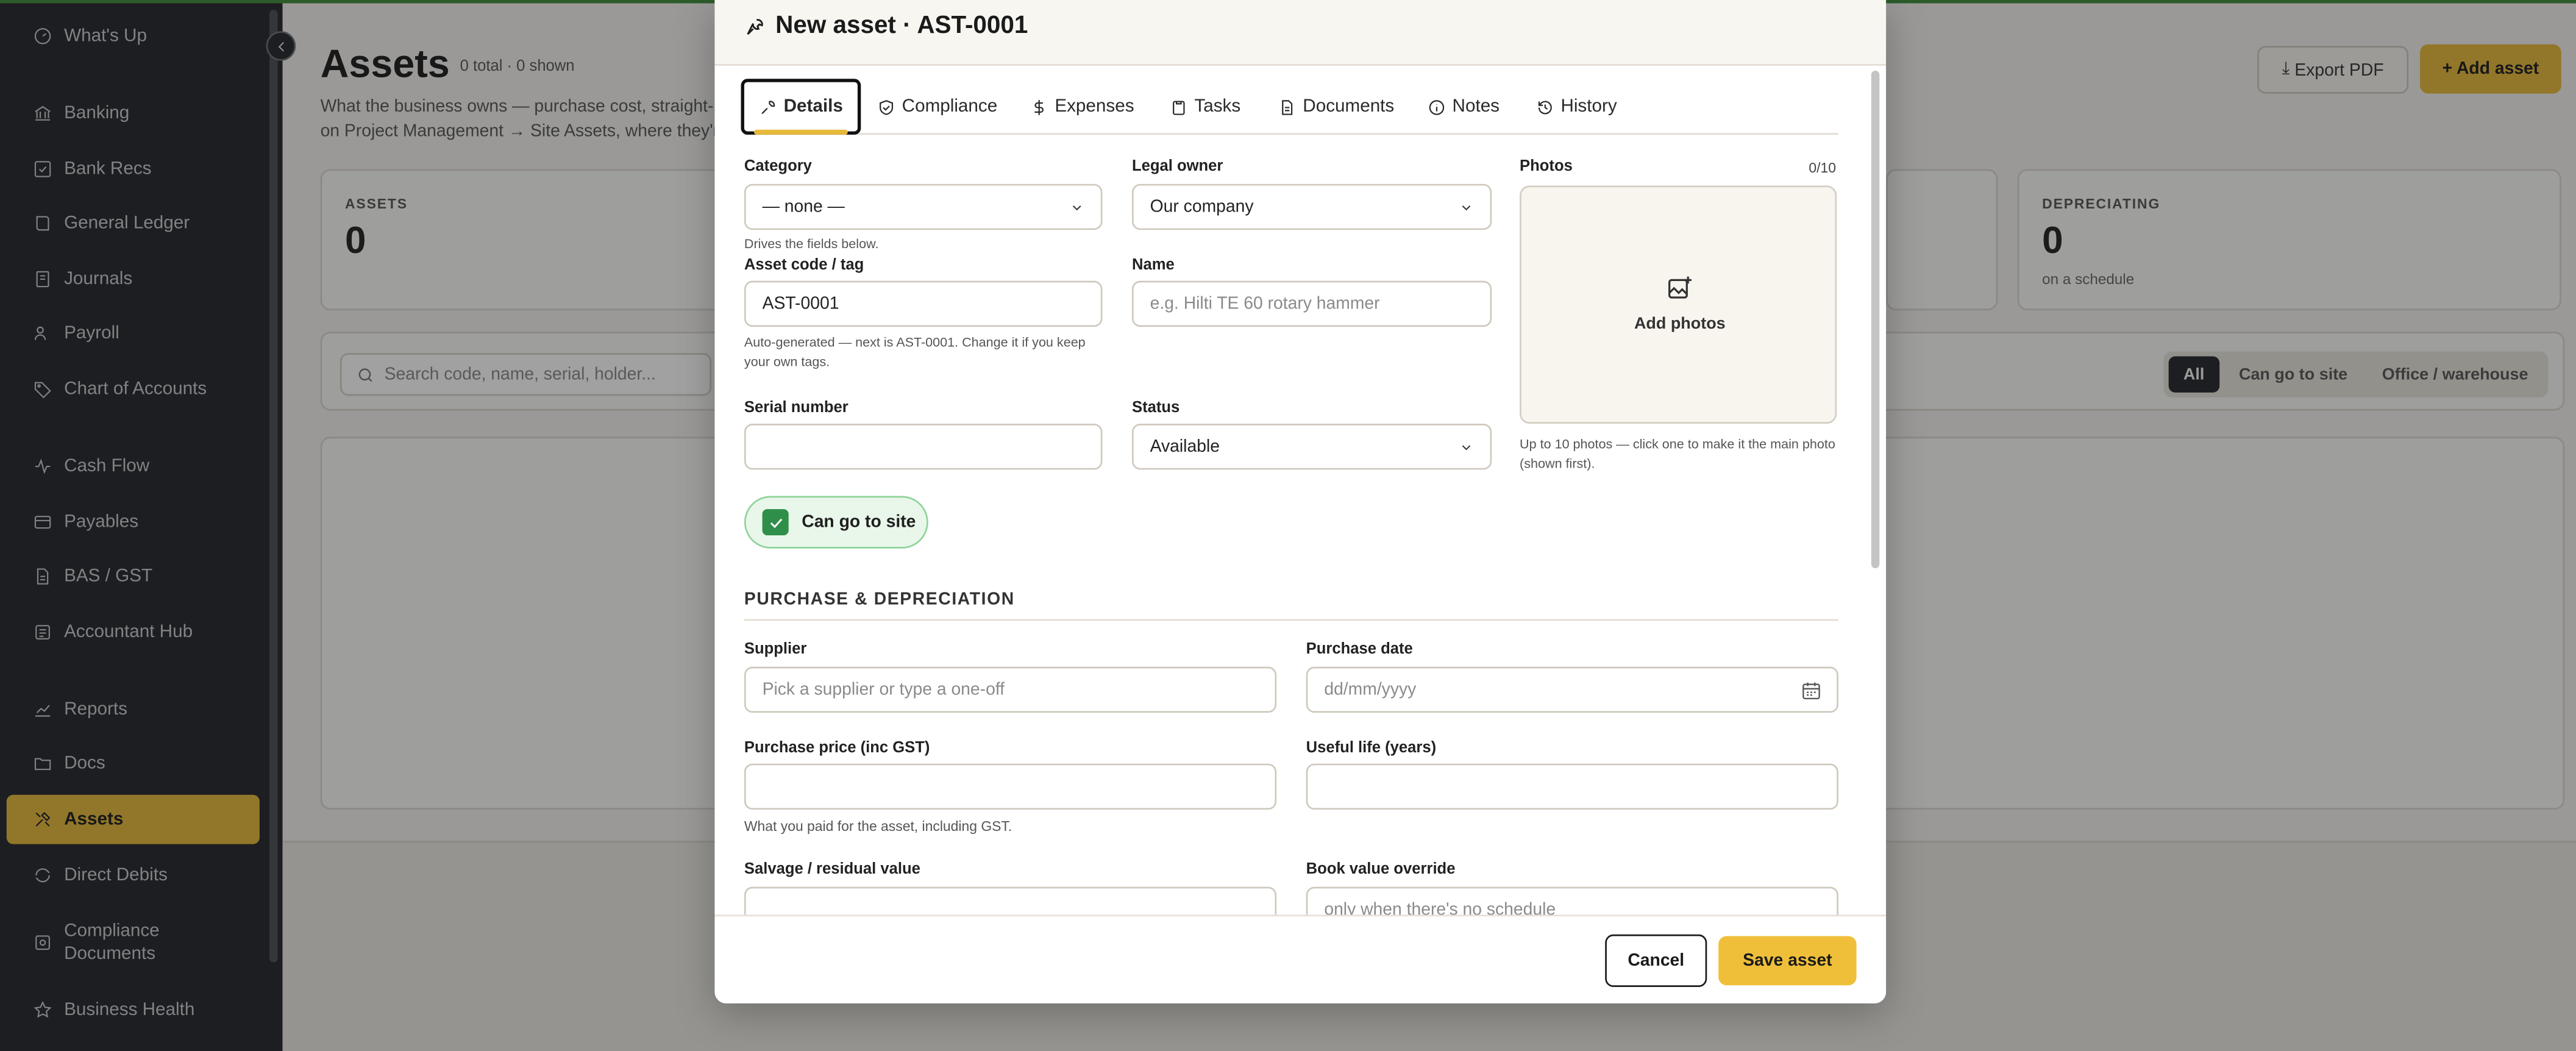  What do you see at coordinates (883, 690) in the screenshot?
I see `supplier-placeholder: Pick a supplier or type a one-off` at bounding box center [883, 690].